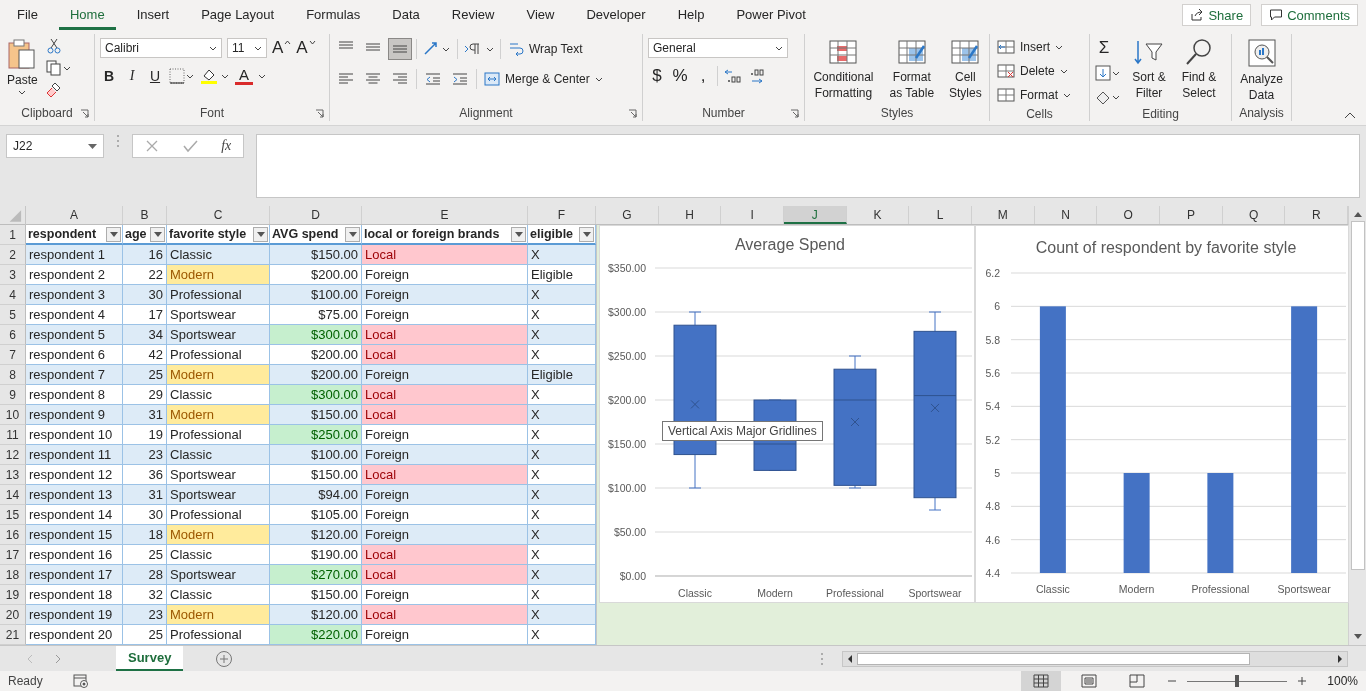  I want to click on ribbon-tab: Insert, so click(153, 15).